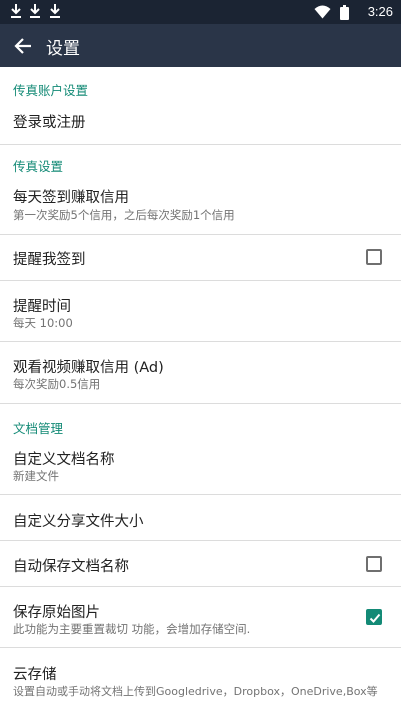  I want to click on page-title: 设置, so click(63, 49).